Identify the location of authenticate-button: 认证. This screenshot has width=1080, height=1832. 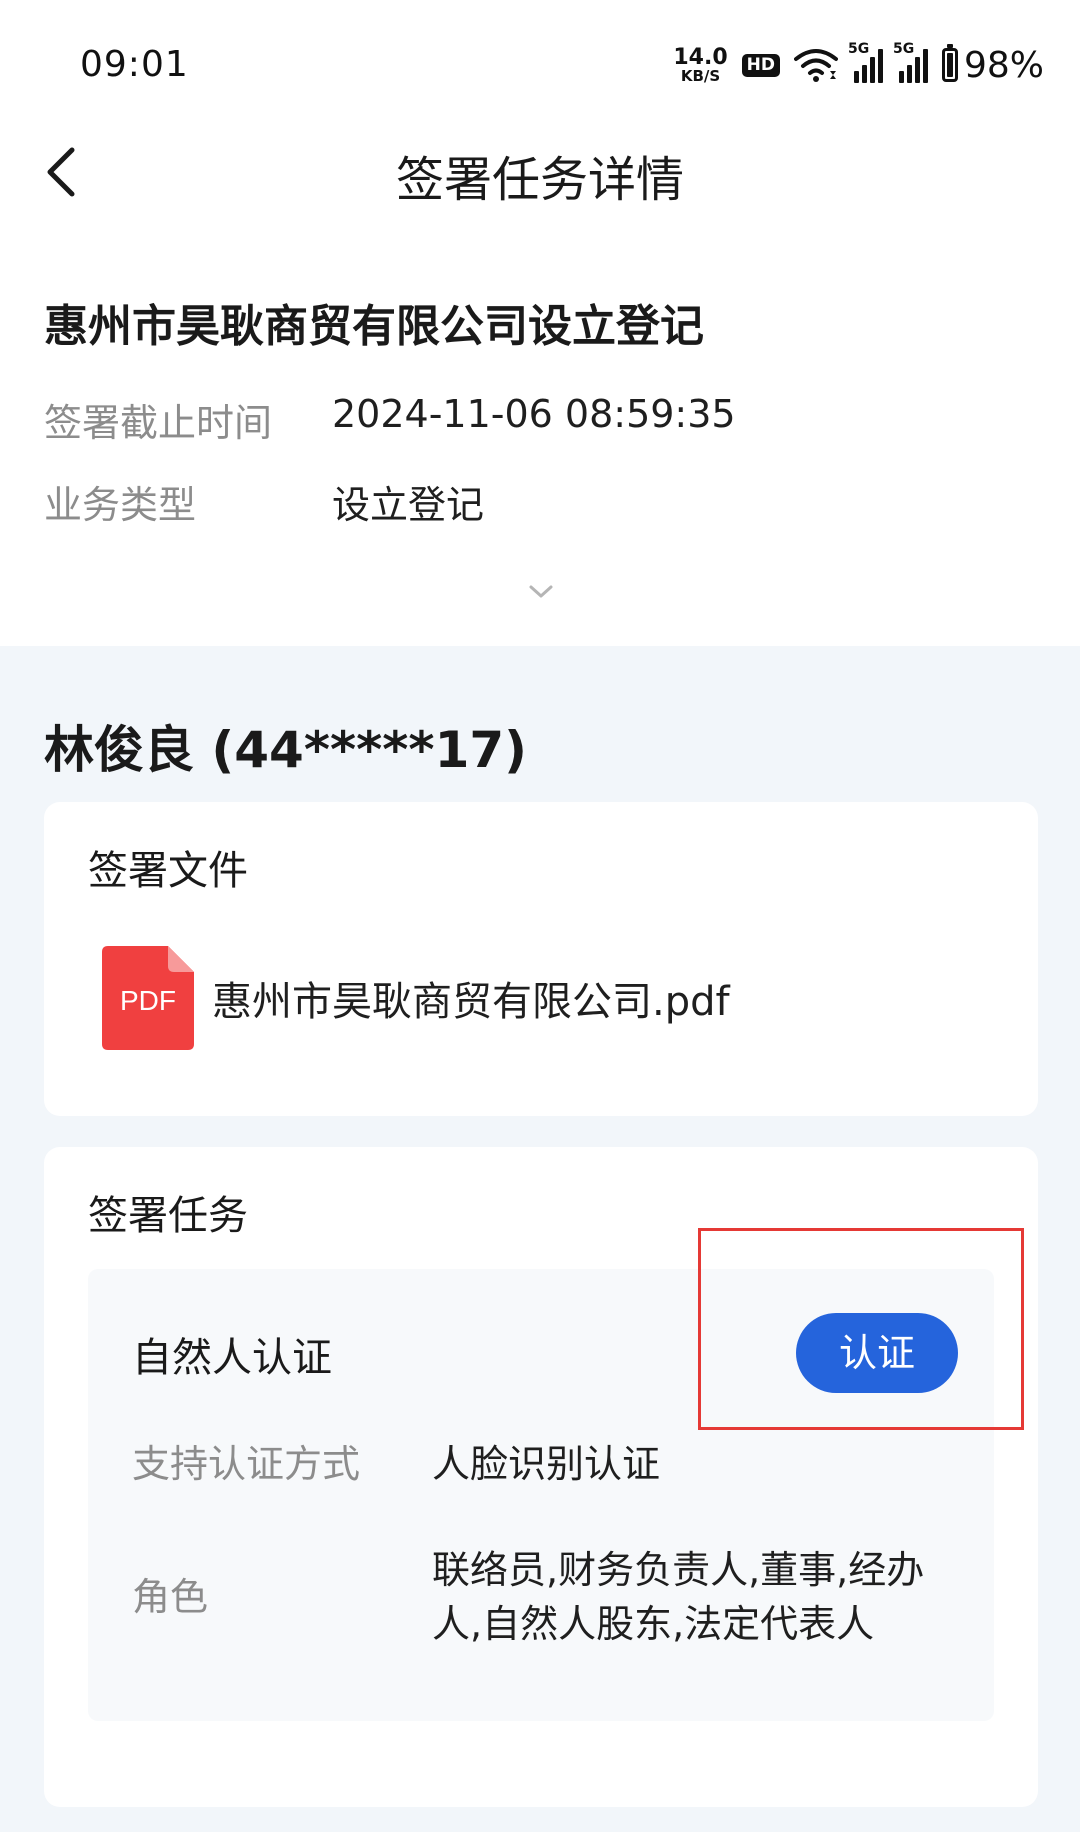
(877, 1353).